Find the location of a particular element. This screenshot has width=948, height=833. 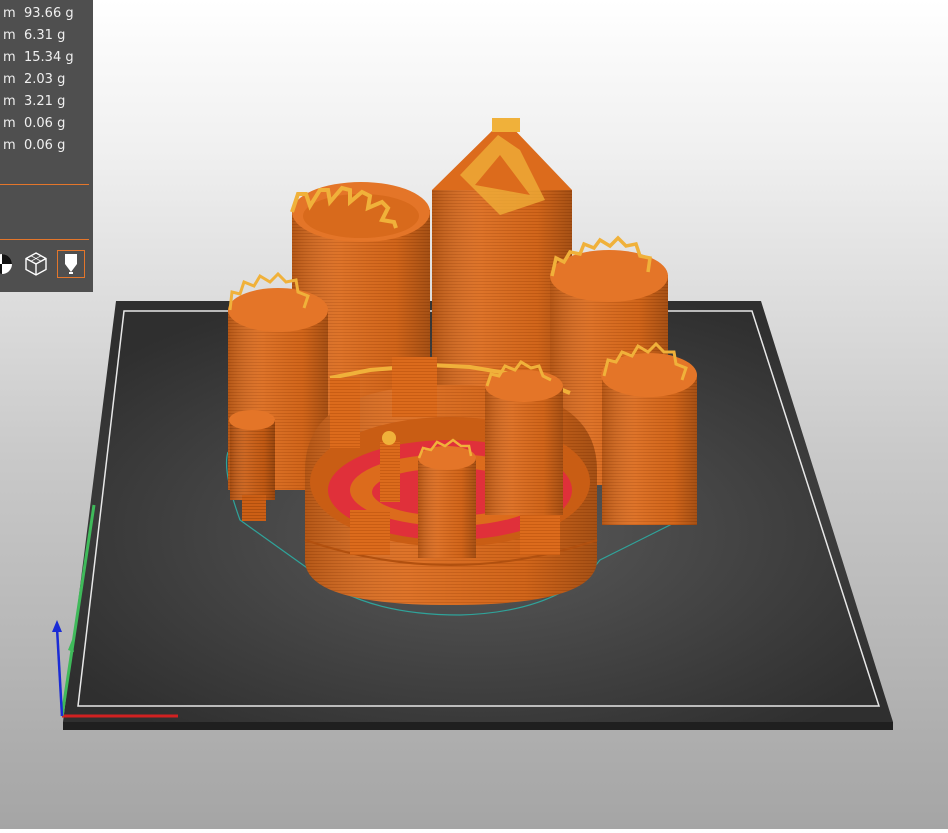

stats-row: m 3.21 g is located at coordinates (46, 102).